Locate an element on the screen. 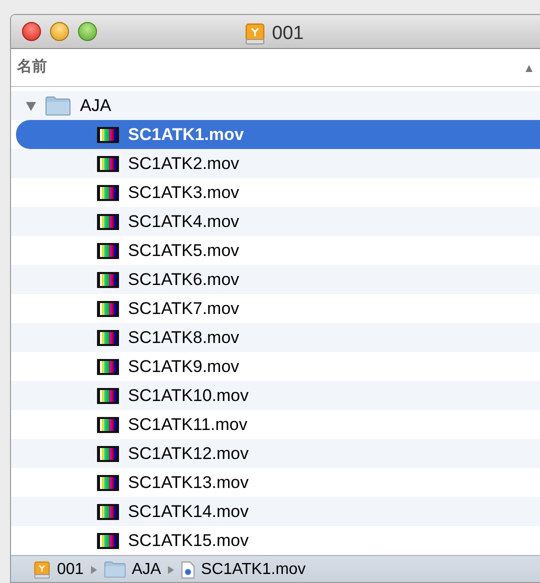  file-name: SC1ATK2.mov is located at coordinates (184, 163).